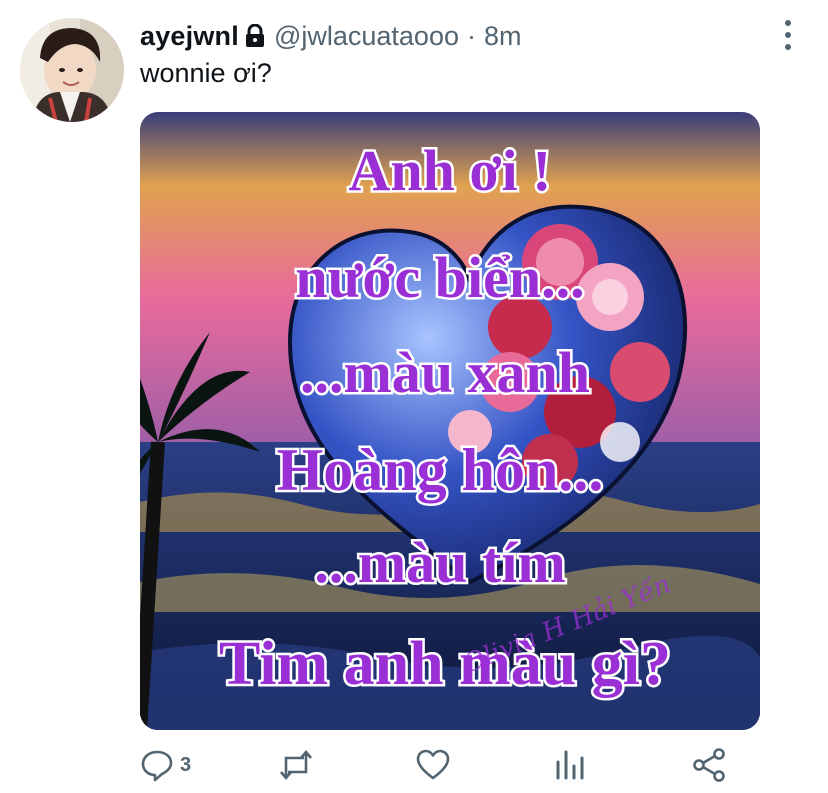  I want to click on like-icon, so click(433, 765).